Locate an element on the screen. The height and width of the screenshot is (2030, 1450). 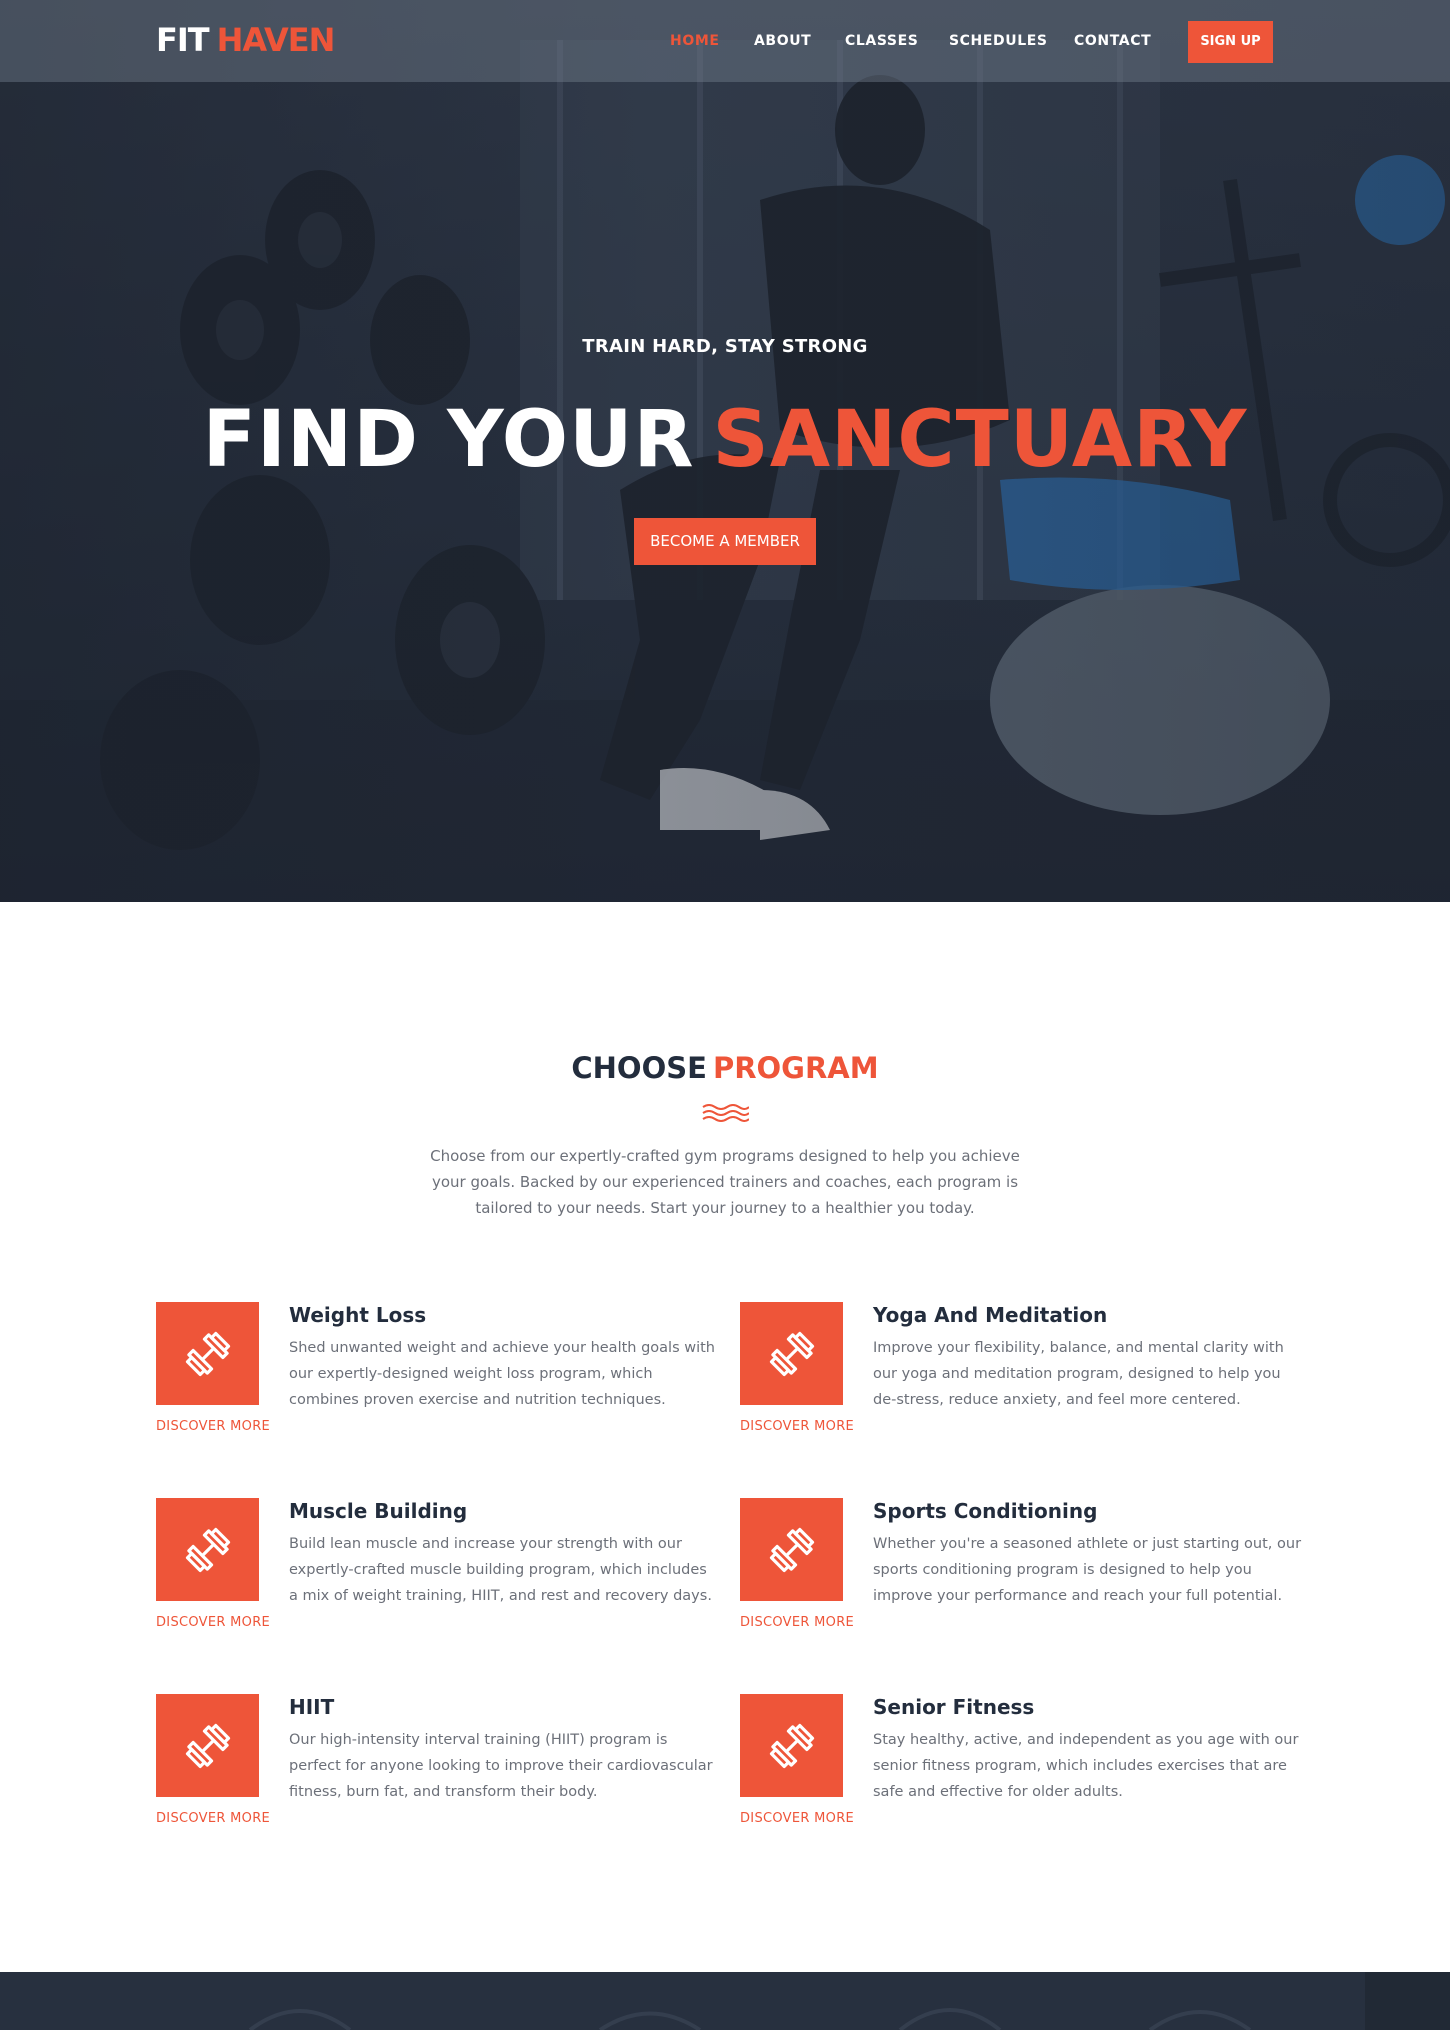
signup-button: SIGN UP is located at coordinates (1230, 42).